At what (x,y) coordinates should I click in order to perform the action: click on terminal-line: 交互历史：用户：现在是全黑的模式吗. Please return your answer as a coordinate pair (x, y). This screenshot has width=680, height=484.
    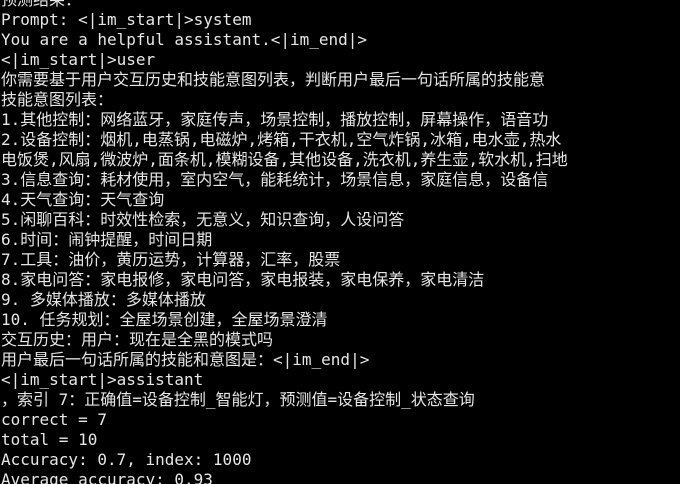
    Looking at the image, I should click on (137, 339).